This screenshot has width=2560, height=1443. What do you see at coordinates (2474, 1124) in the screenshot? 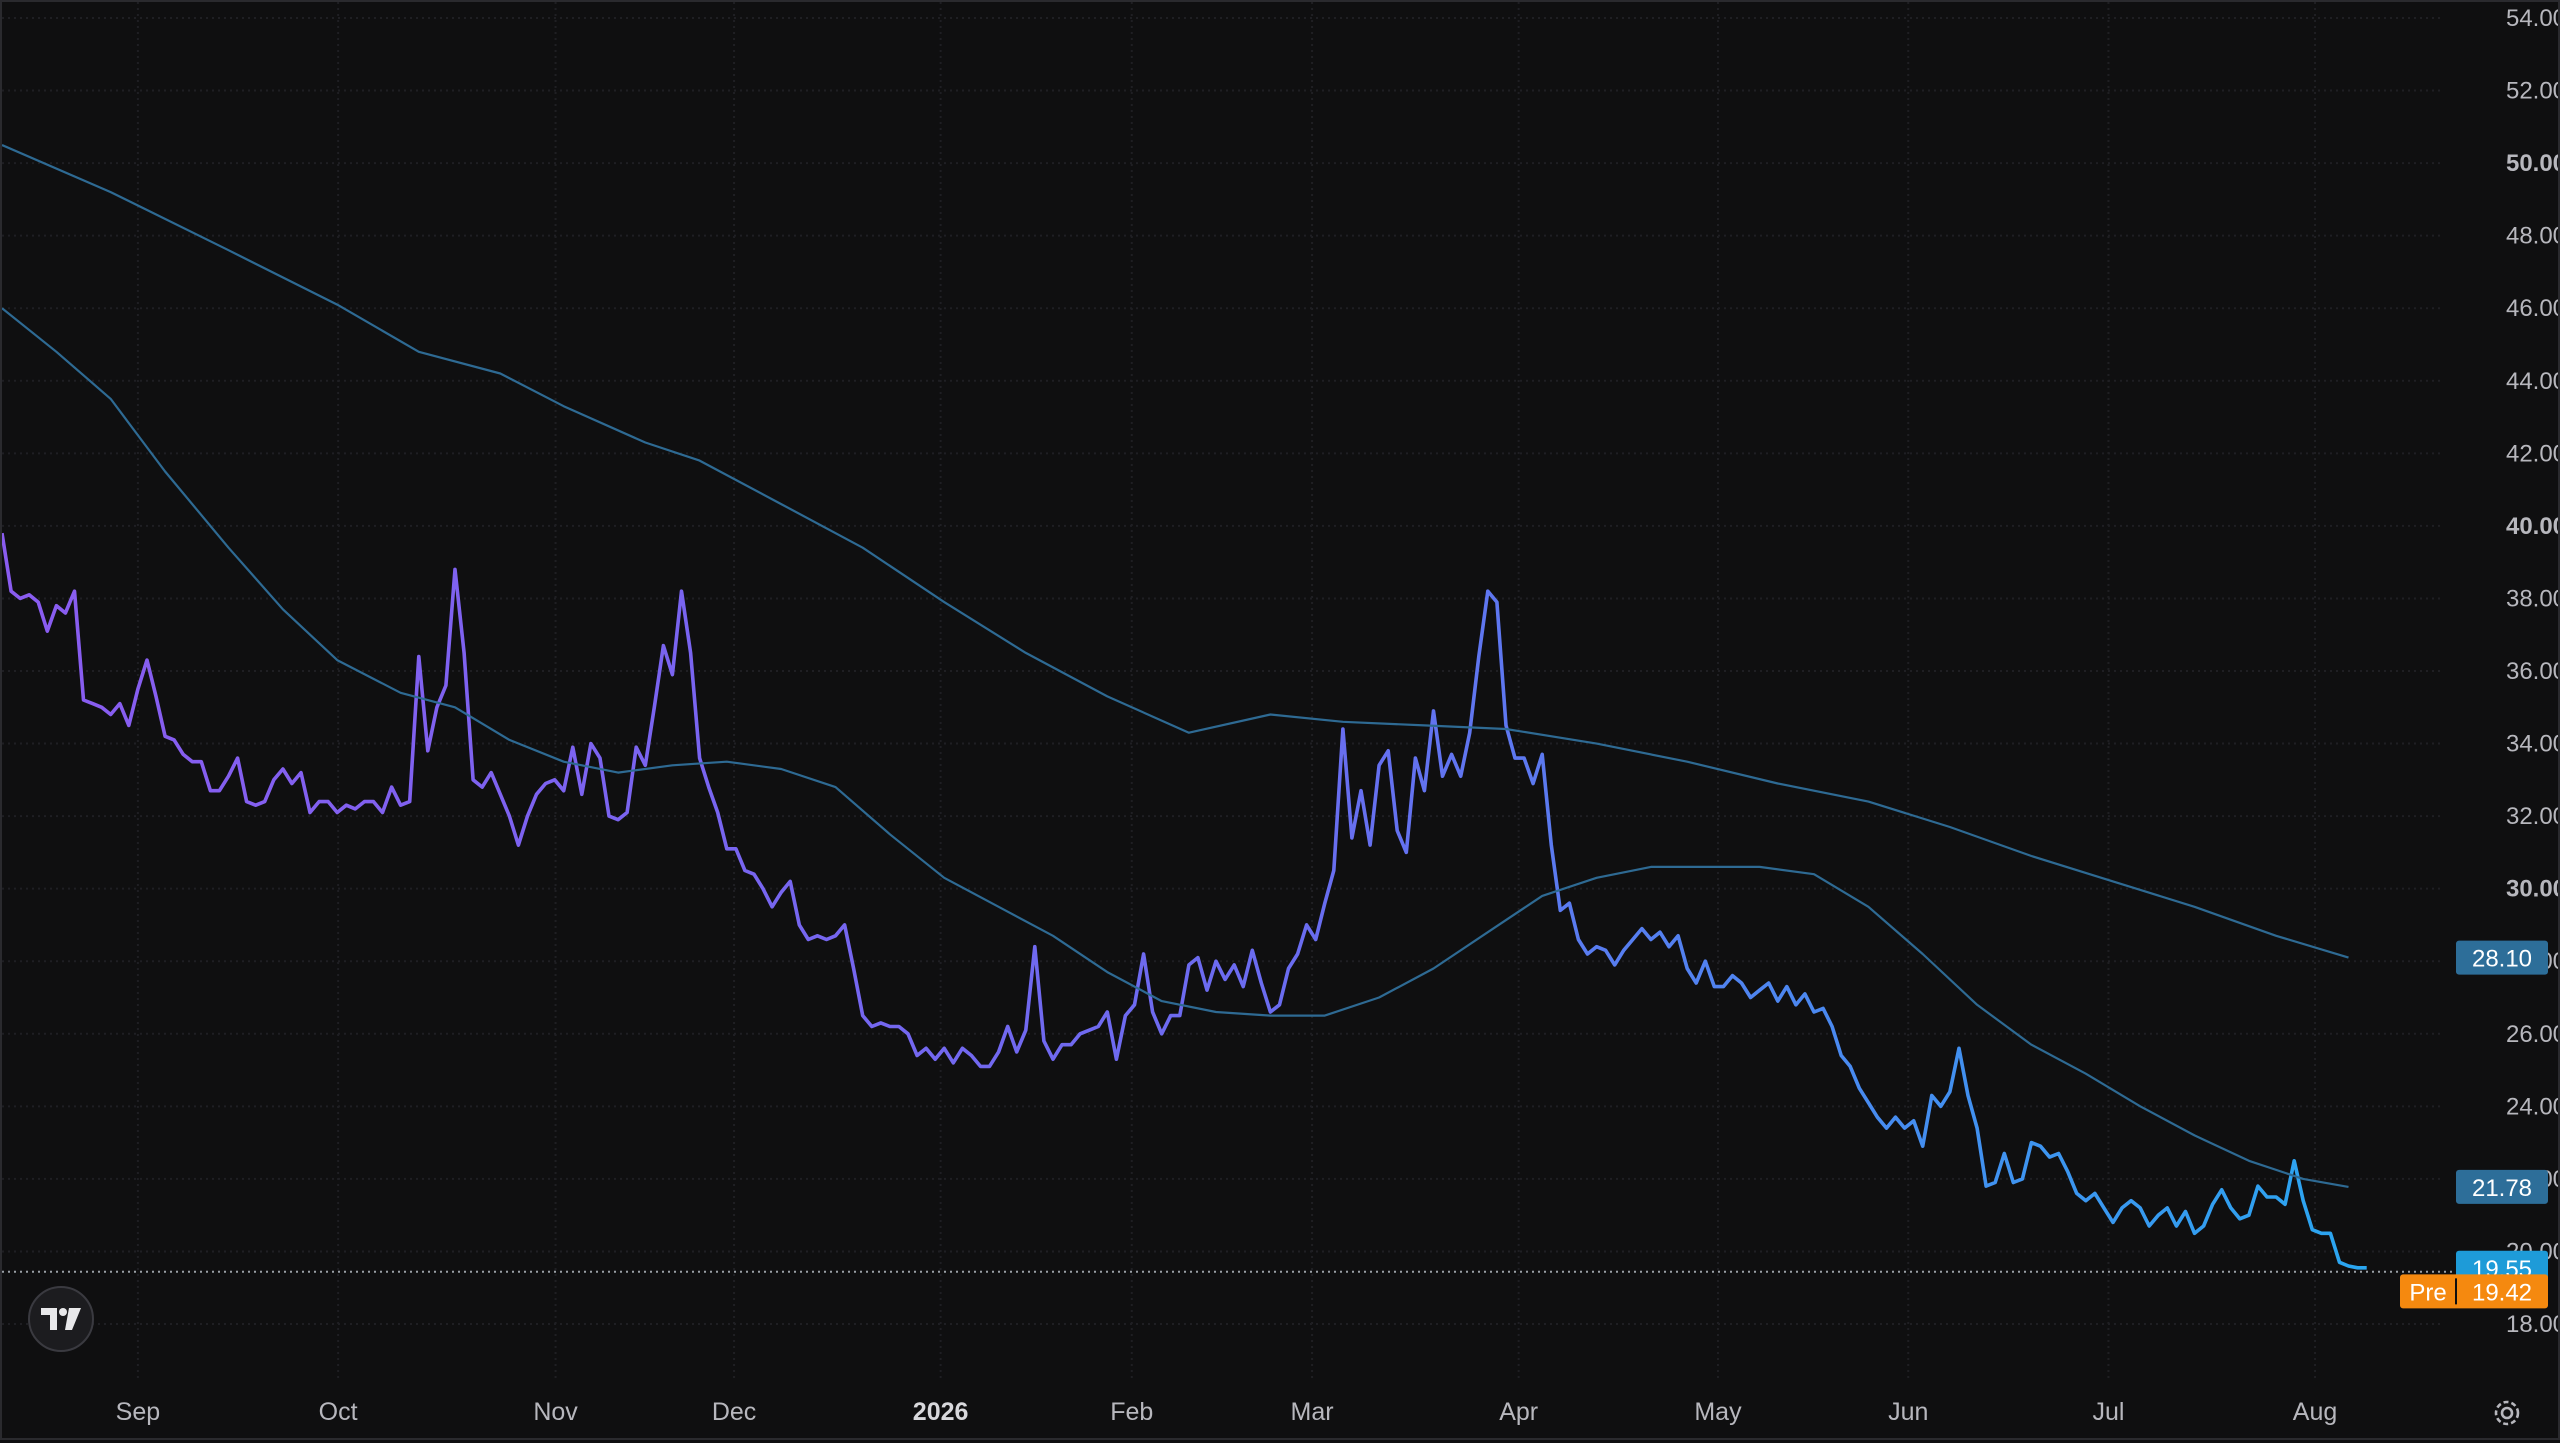
I see `price-scale-labels: 28.1021.7819.55Pre 19.42` at bounding box center [2474, 1124].